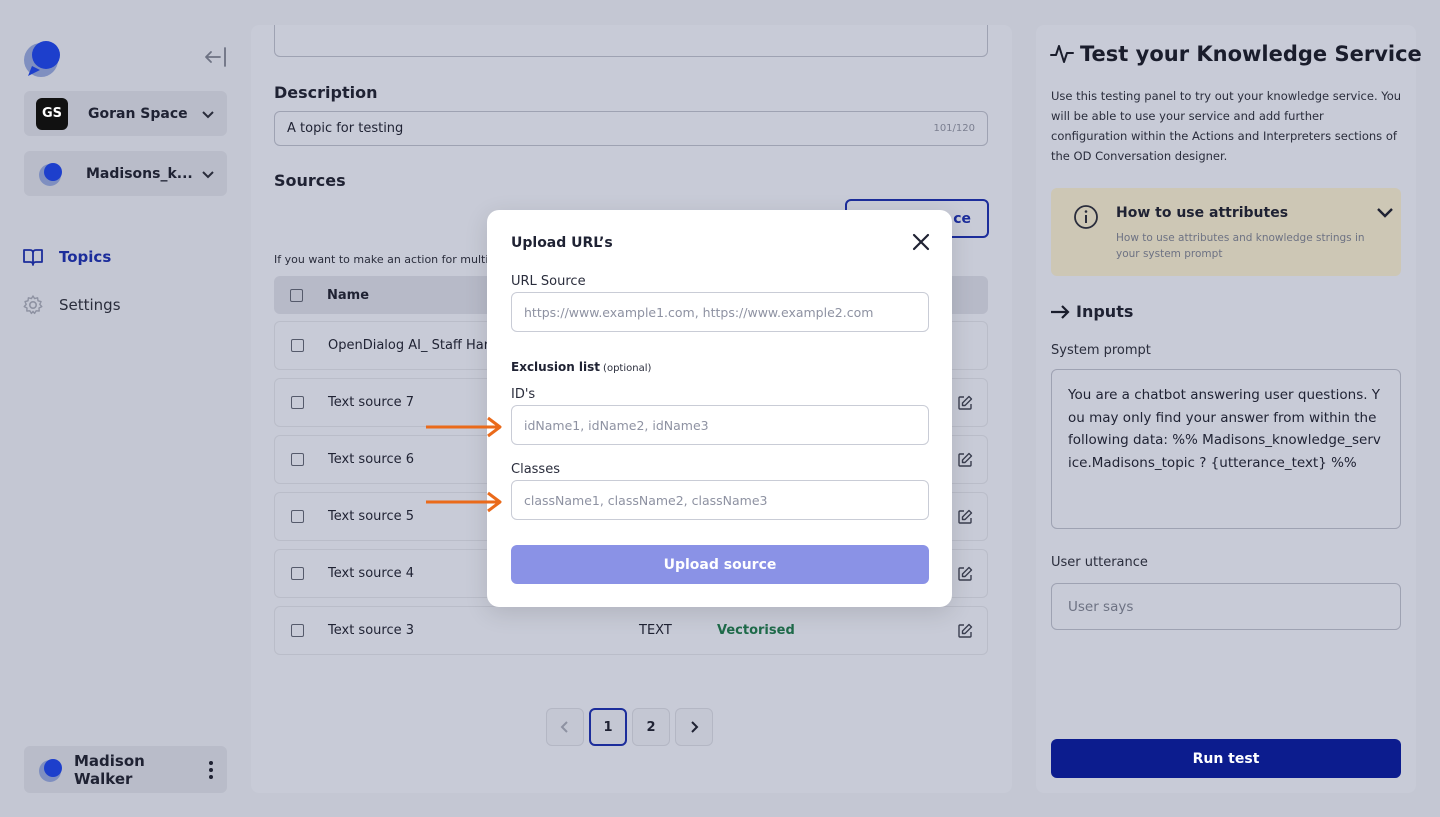  What do you see at coordinates (1062, 54) in the screenshot?
I see `activity-icon` at bounding box center [1062, 54].